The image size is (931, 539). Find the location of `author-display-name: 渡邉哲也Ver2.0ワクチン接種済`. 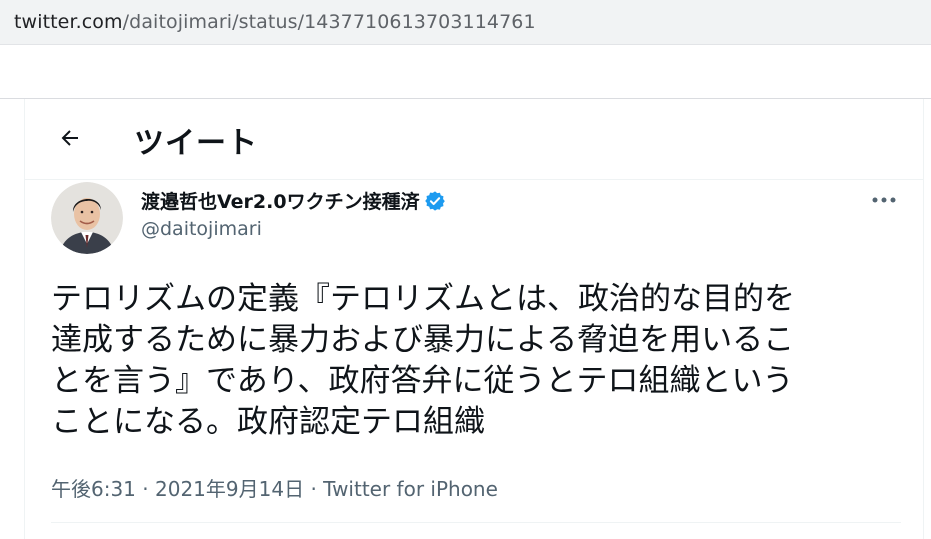

author-display-name: 渡邉哲也Ver2.0ワクチン接種済 is located at coordinates (293, 200).